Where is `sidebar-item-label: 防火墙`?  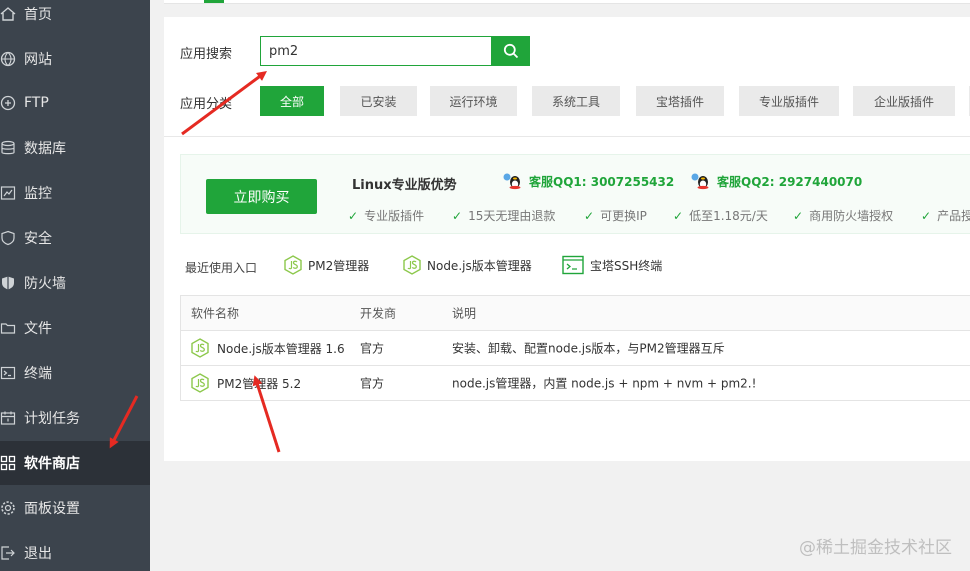
sidebar-item-label: 防火墙 is located at coordinates (45, 284).